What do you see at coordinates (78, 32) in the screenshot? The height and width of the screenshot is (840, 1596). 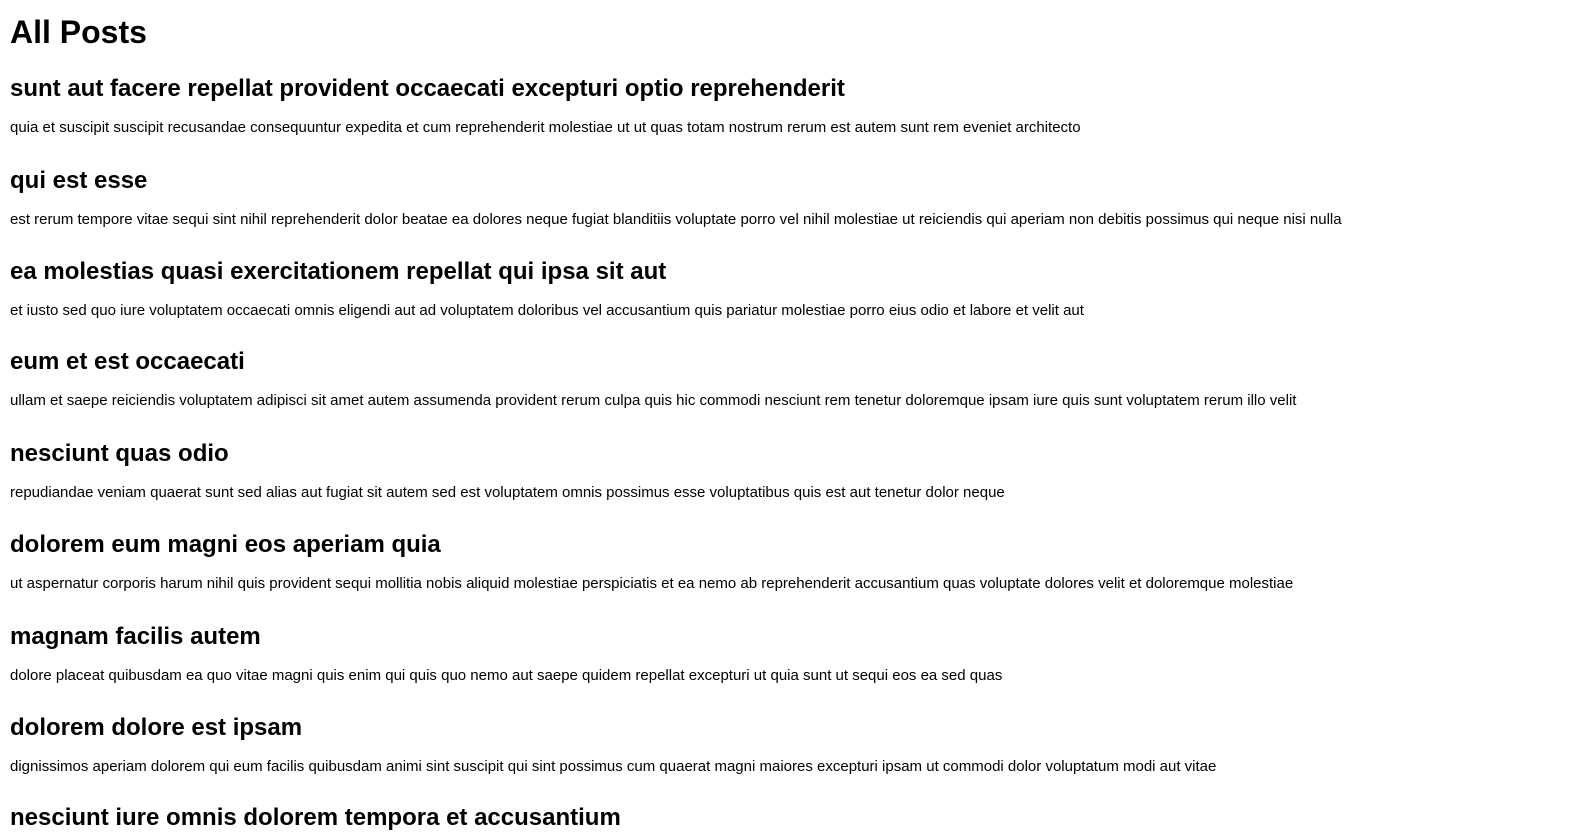 I see `page-title: All Posts` at bounding box center [78, 32].